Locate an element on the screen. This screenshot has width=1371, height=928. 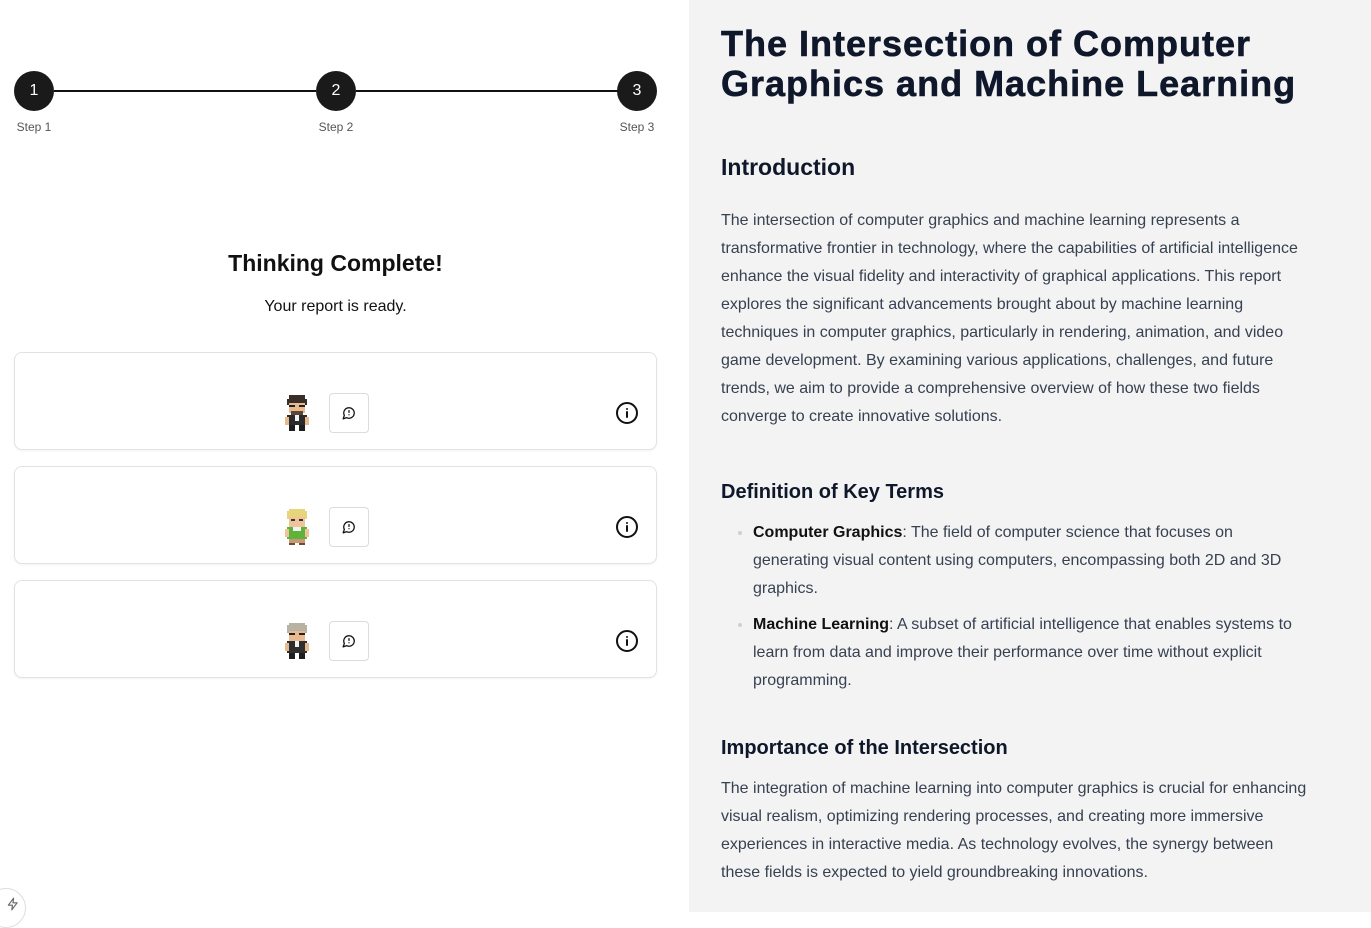
term-name: Machine Learning is located at coordinates (821, 624).